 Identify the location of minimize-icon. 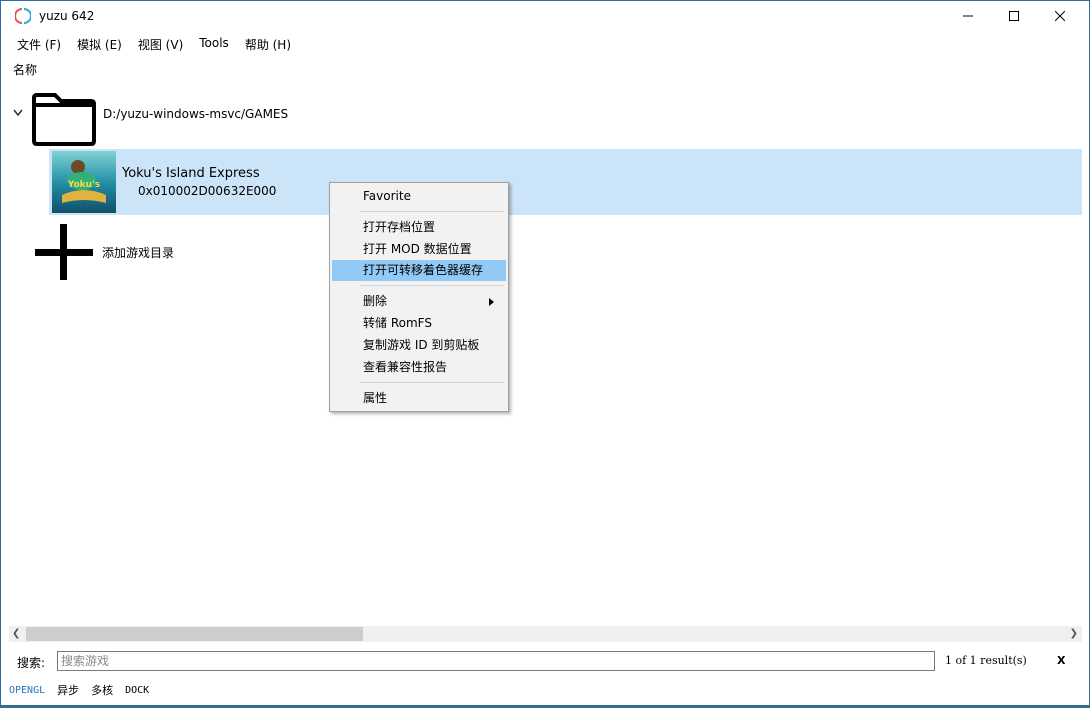
(968, 16).